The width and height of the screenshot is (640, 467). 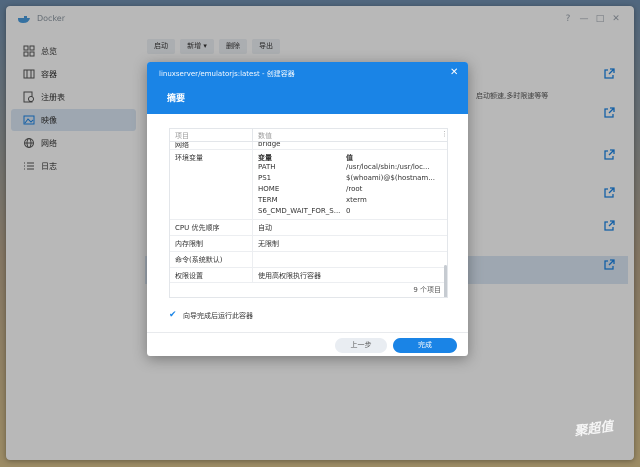 I want to click on env-var: PS1, so click(x=265, y=178).